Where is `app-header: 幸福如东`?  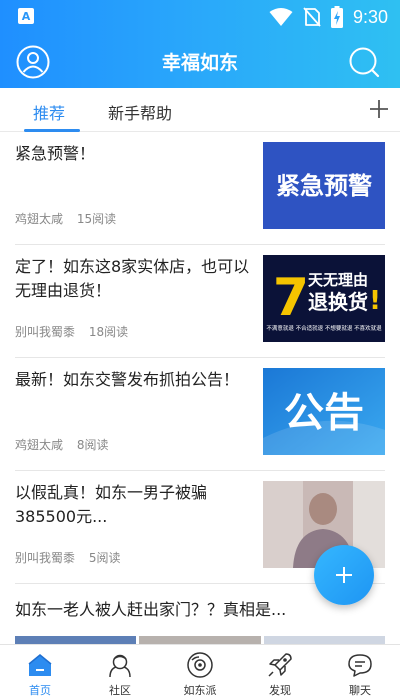 app-header: 幸福如东 is located at coordinates (200, 61).